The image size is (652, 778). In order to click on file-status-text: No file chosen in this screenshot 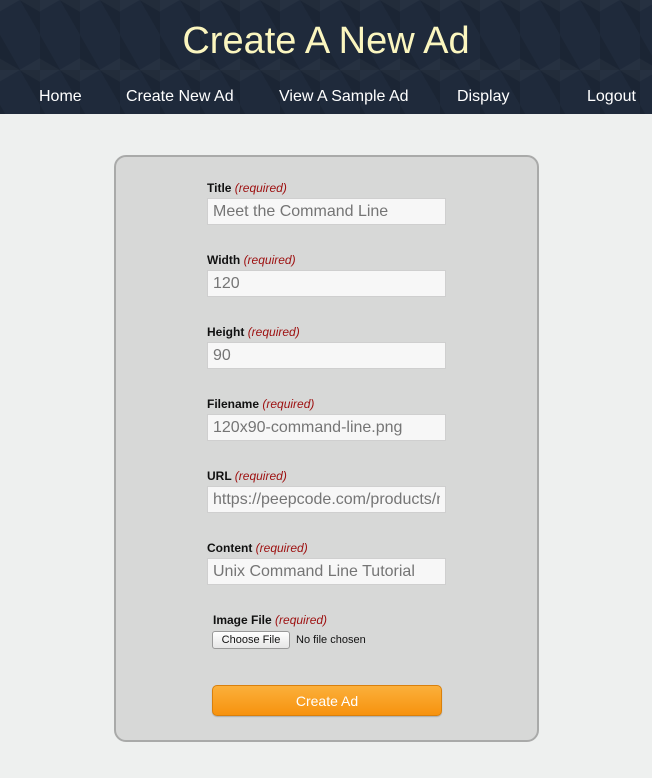, I will do `click(331, 640)`.